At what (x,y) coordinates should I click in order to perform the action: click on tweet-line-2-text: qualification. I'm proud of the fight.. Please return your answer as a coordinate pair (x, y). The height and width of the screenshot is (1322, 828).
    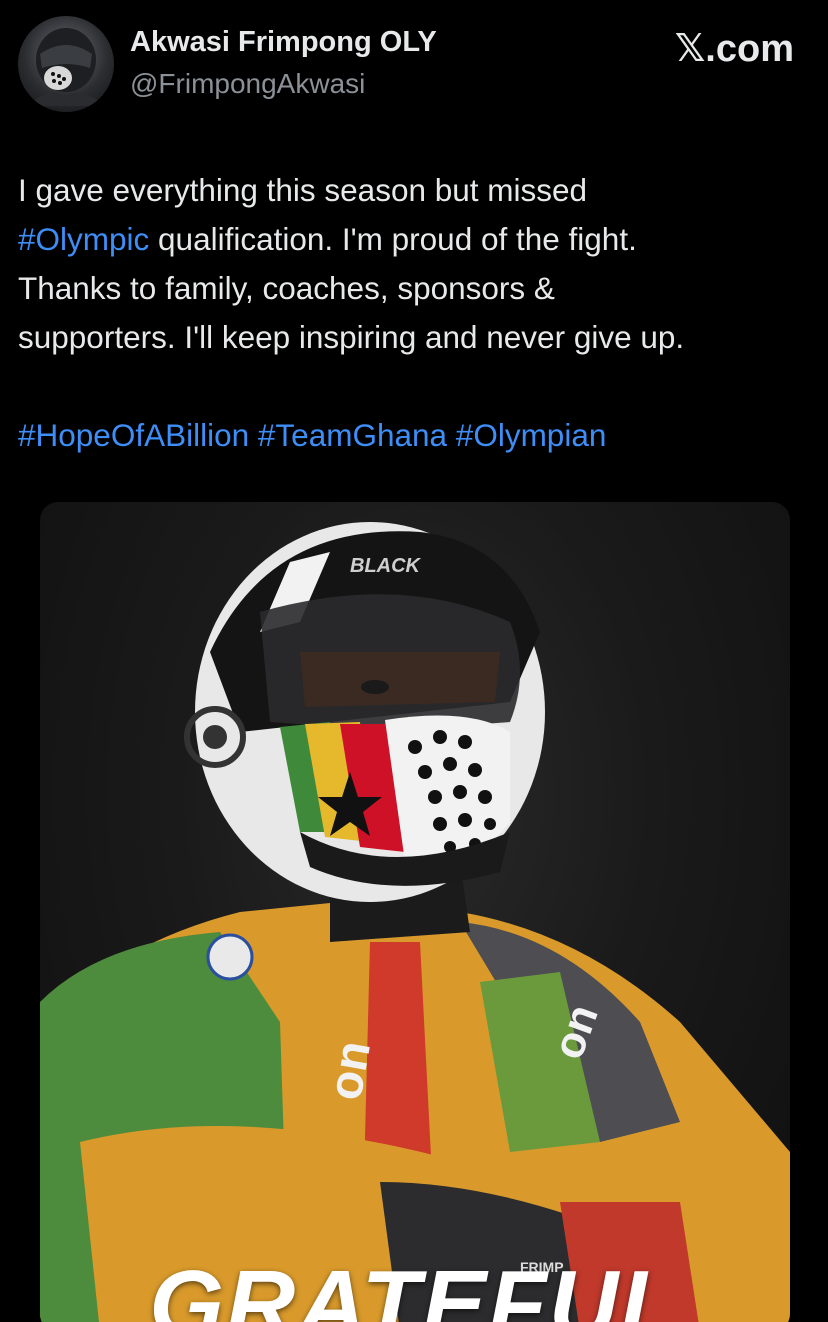
    Looking at the image, I should click on (393, 239).